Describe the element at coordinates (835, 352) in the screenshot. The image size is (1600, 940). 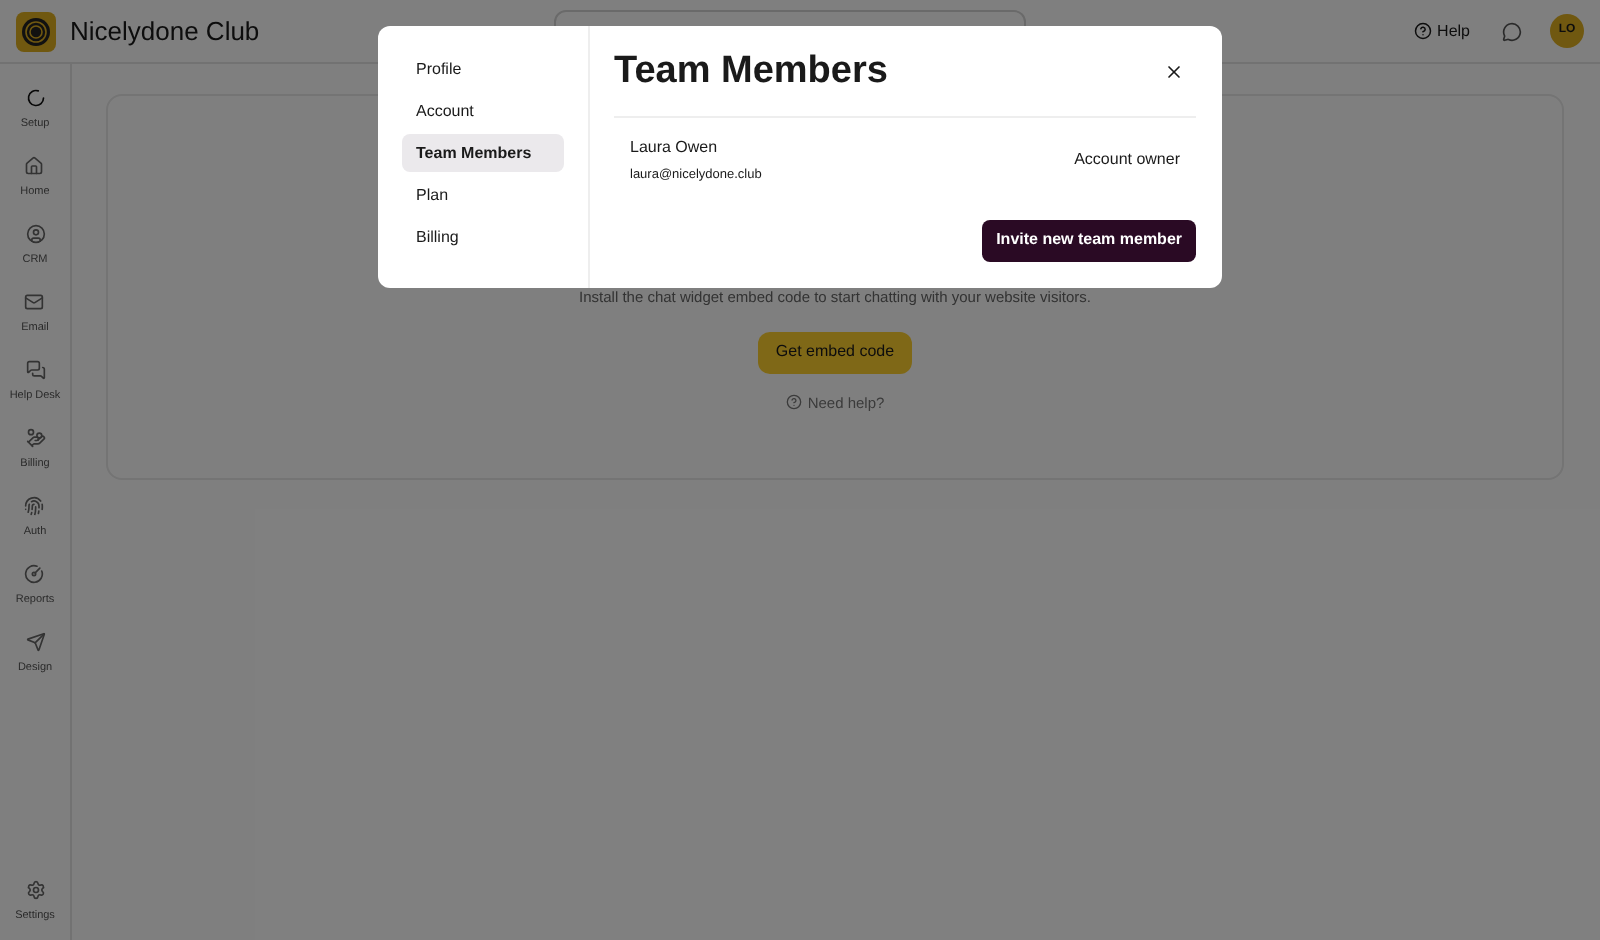
I see `embed-code-button: Get embed code` at that location.